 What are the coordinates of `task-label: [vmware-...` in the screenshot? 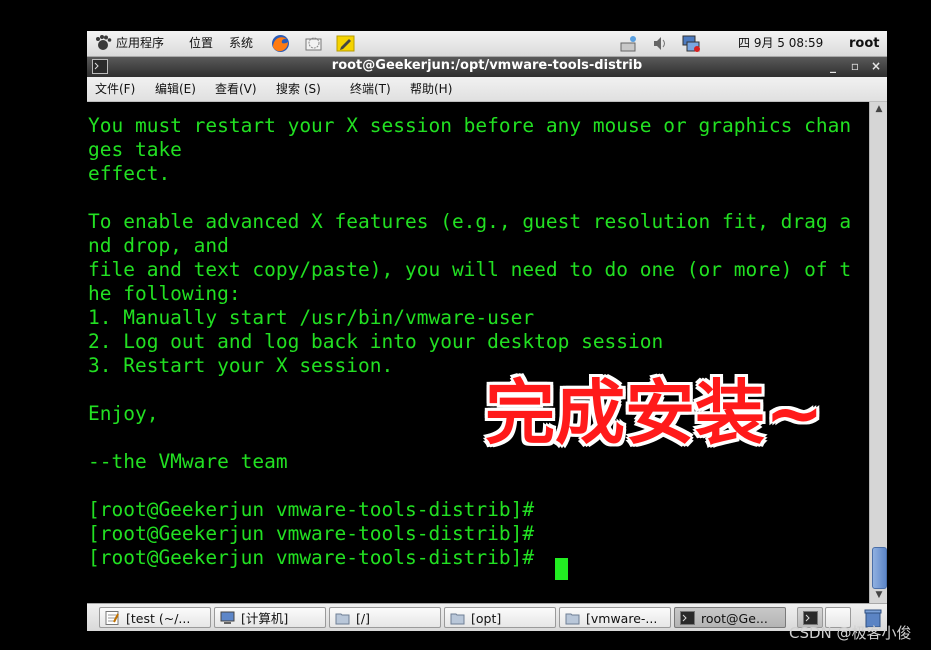 It's located at (622, 618).